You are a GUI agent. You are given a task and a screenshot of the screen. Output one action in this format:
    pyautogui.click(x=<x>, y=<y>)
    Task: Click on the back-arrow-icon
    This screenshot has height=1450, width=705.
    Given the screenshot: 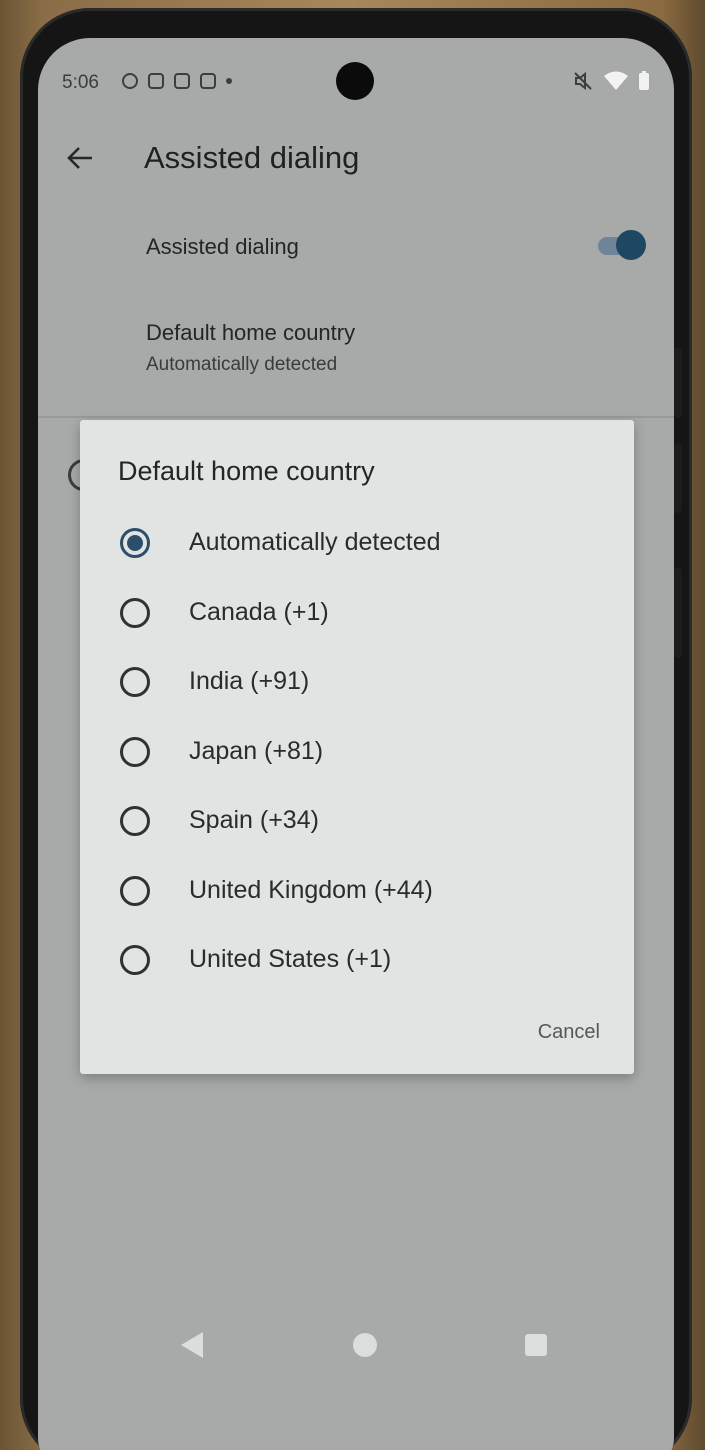 What is the action you would take?
    pyautogui.click(x=80, y=158)
    